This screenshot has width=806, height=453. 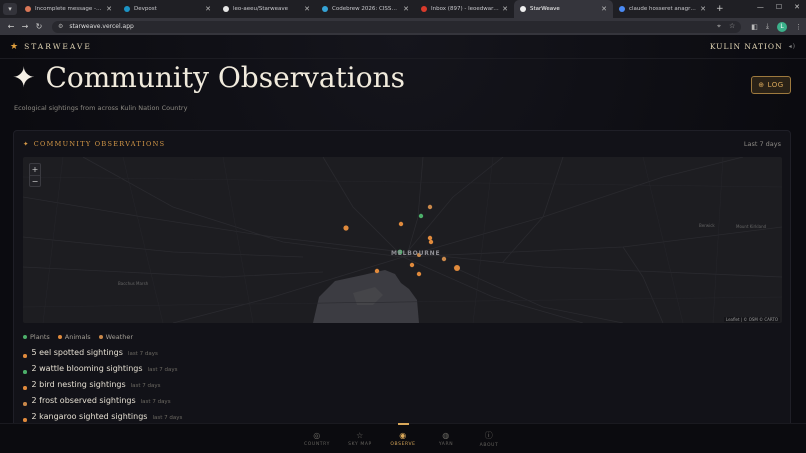 What do you see at coordinates (563, 9) in the screenshot?
I see `browser-tab: StarWeave ✕` at bounding box center [563, 9].